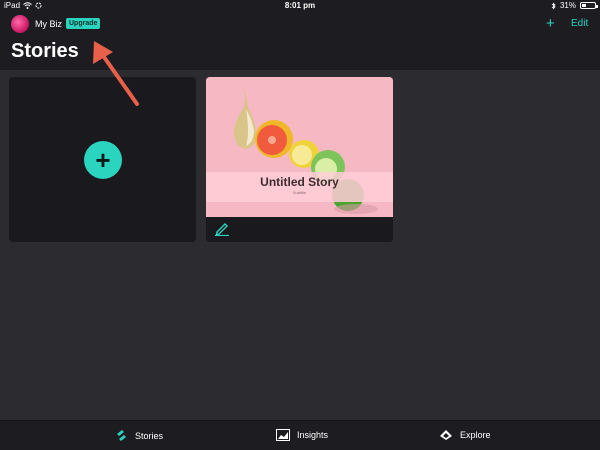 This screenshot has width=600, height=450. Describe the element at coordinates (45, 51) in the screenshot. I see `page-title: Stories` at that location.